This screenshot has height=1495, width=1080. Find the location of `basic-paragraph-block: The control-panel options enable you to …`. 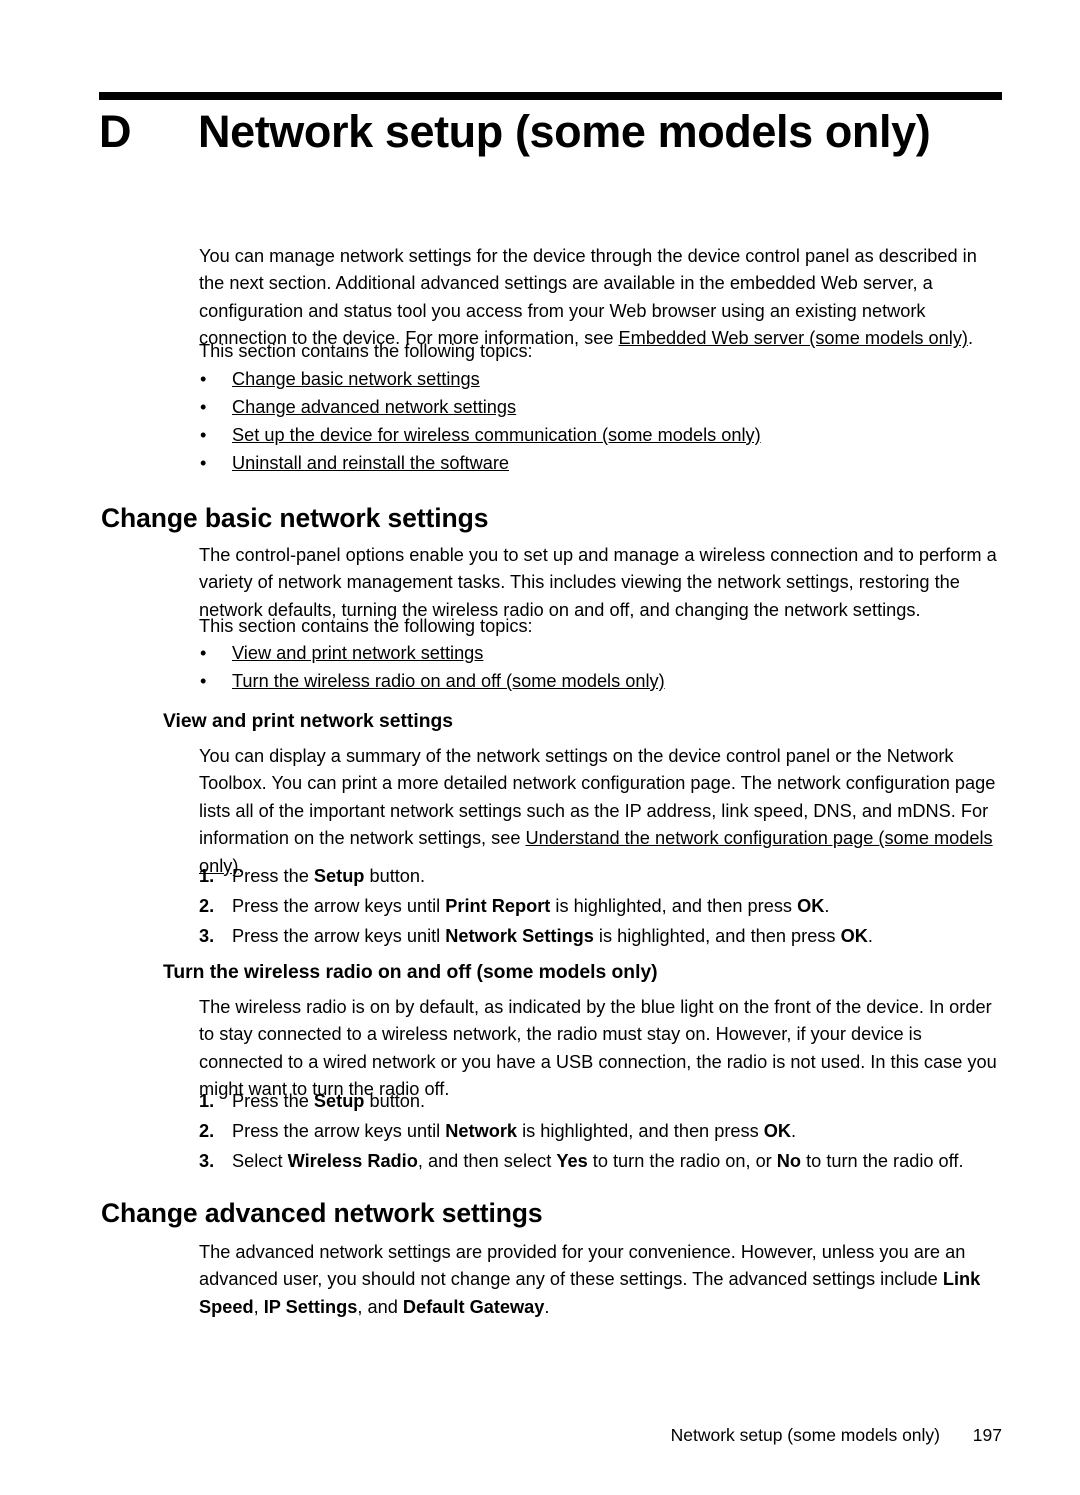

basic-paragraph-block: The control-panel options enable you to … is located at coordinates (601, 583).